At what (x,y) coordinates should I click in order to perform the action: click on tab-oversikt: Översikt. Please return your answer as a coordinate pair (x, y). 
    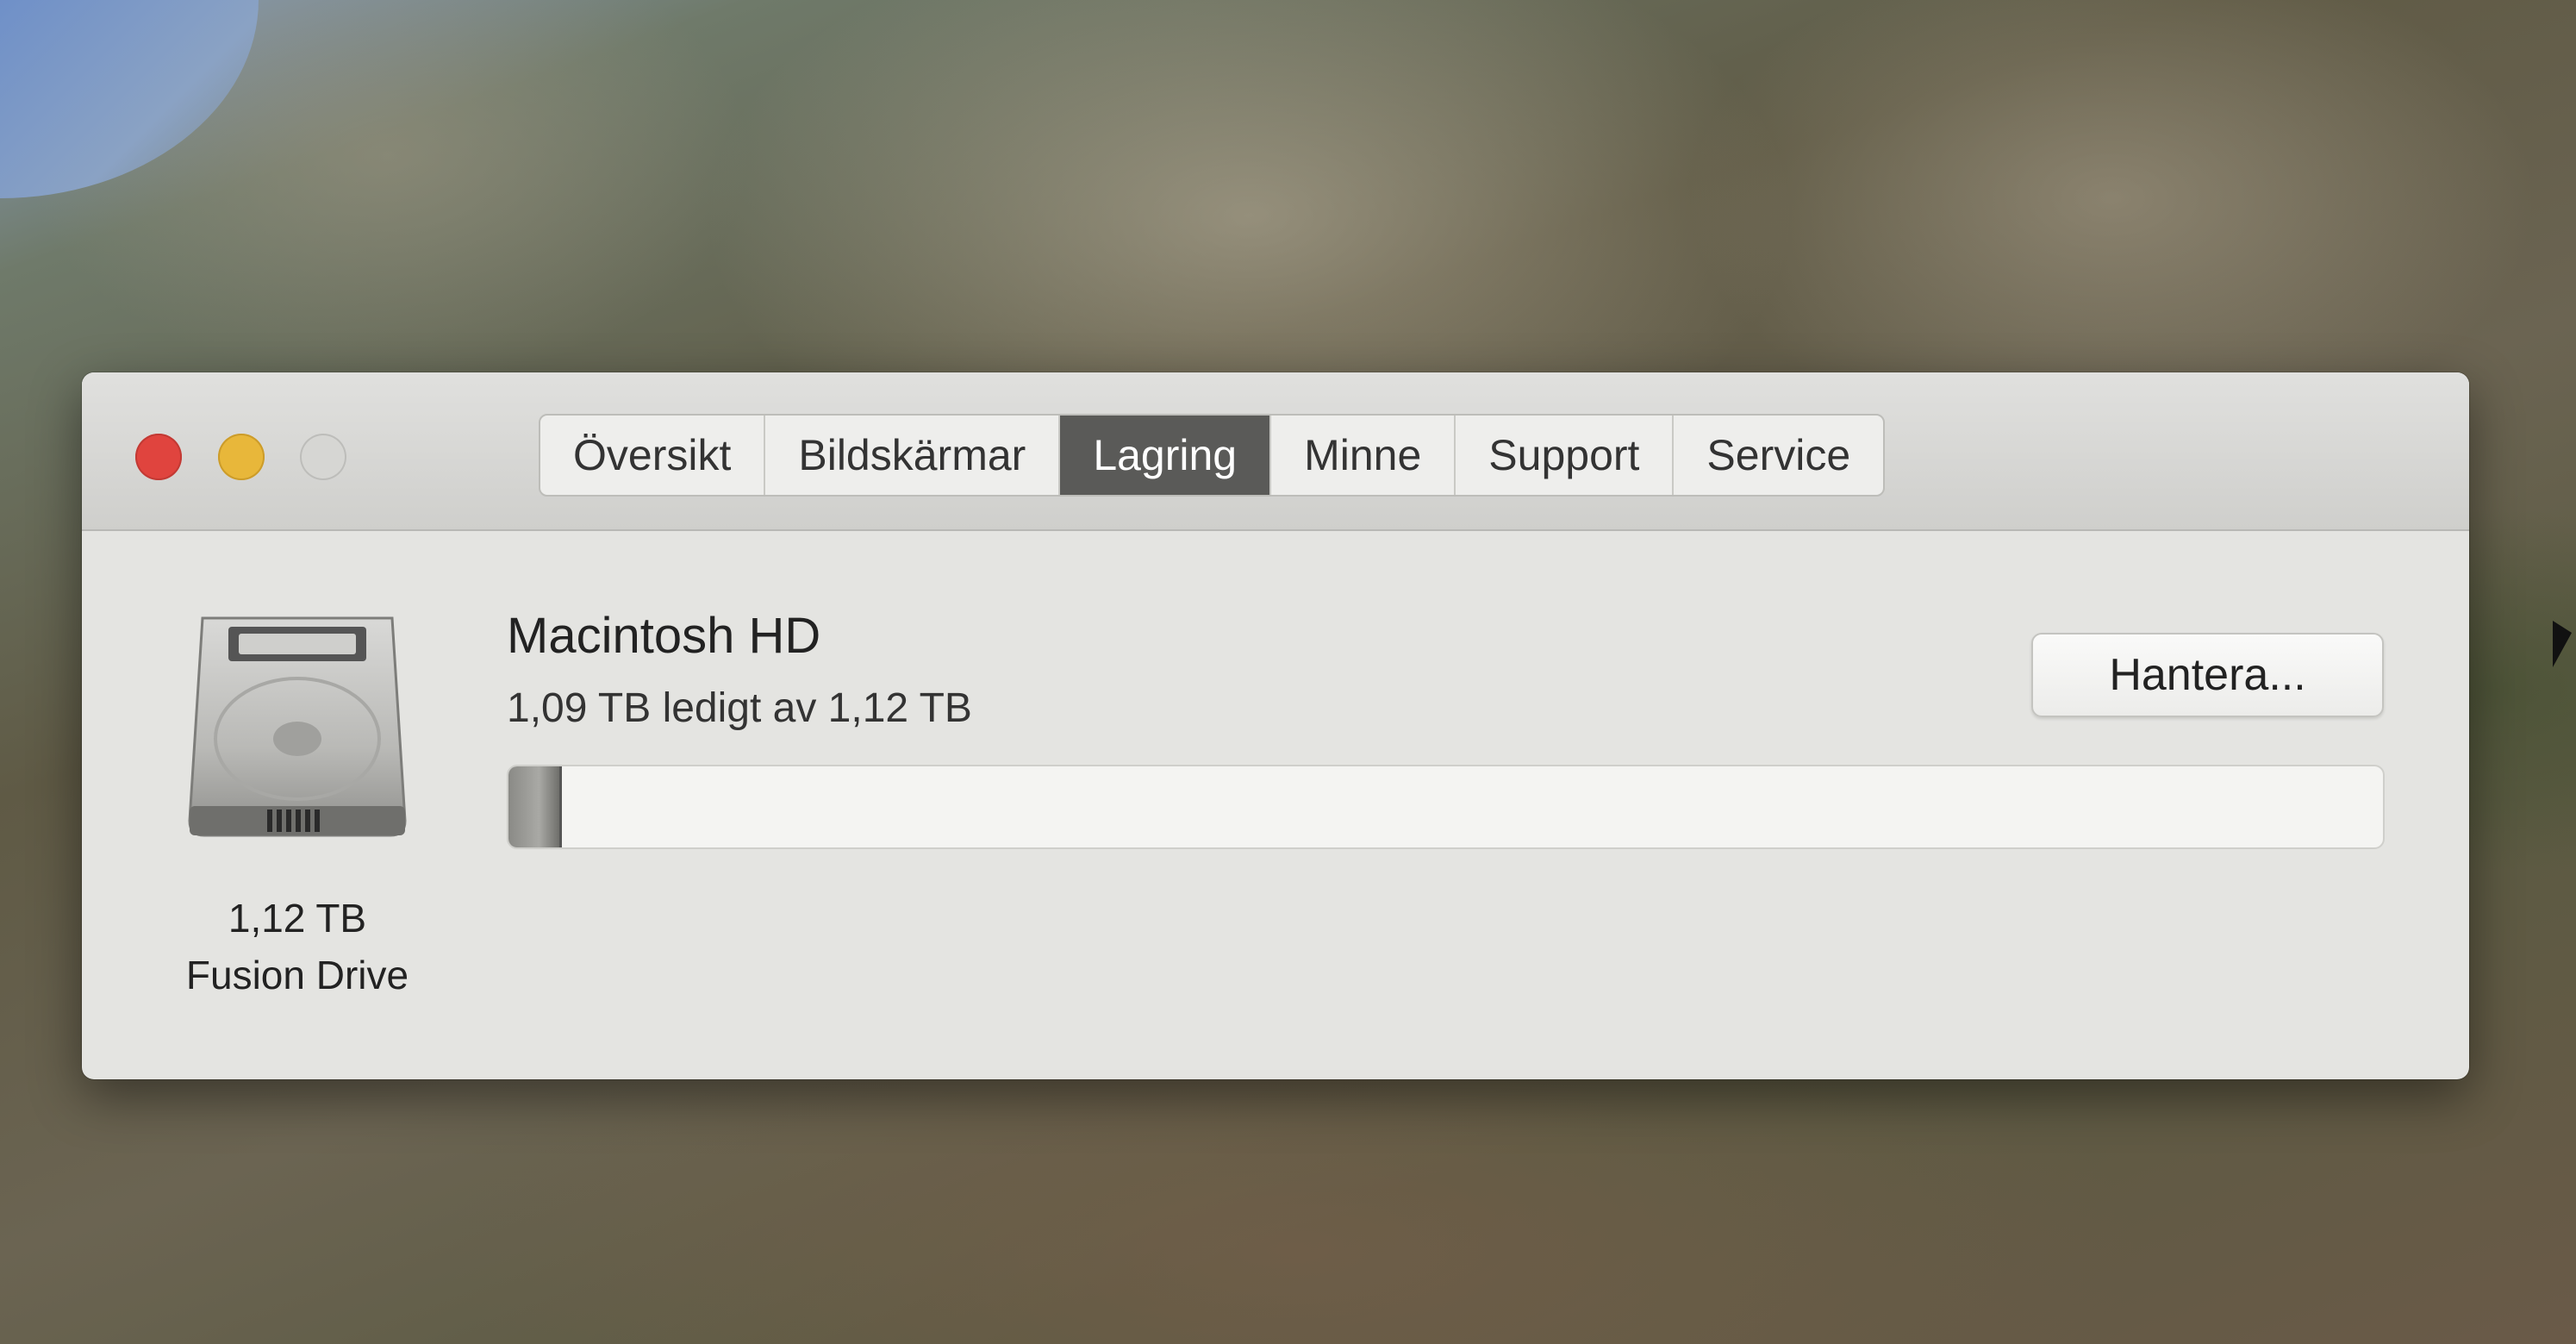
    Looking at the image, I should click on (653, 455).